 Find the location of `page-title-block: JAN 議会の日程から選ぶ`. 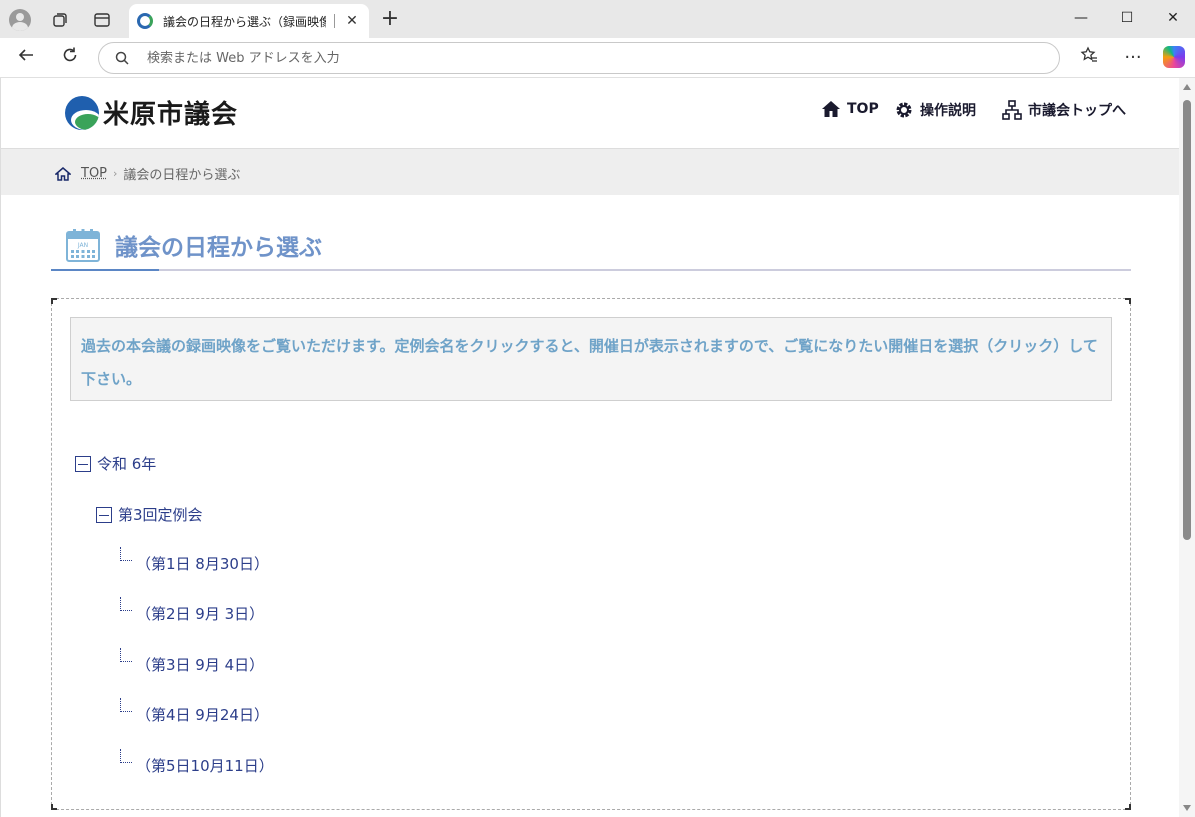

page-title-block: JAN 議会の日程から選ぶ is located at coordinates (591, 248).